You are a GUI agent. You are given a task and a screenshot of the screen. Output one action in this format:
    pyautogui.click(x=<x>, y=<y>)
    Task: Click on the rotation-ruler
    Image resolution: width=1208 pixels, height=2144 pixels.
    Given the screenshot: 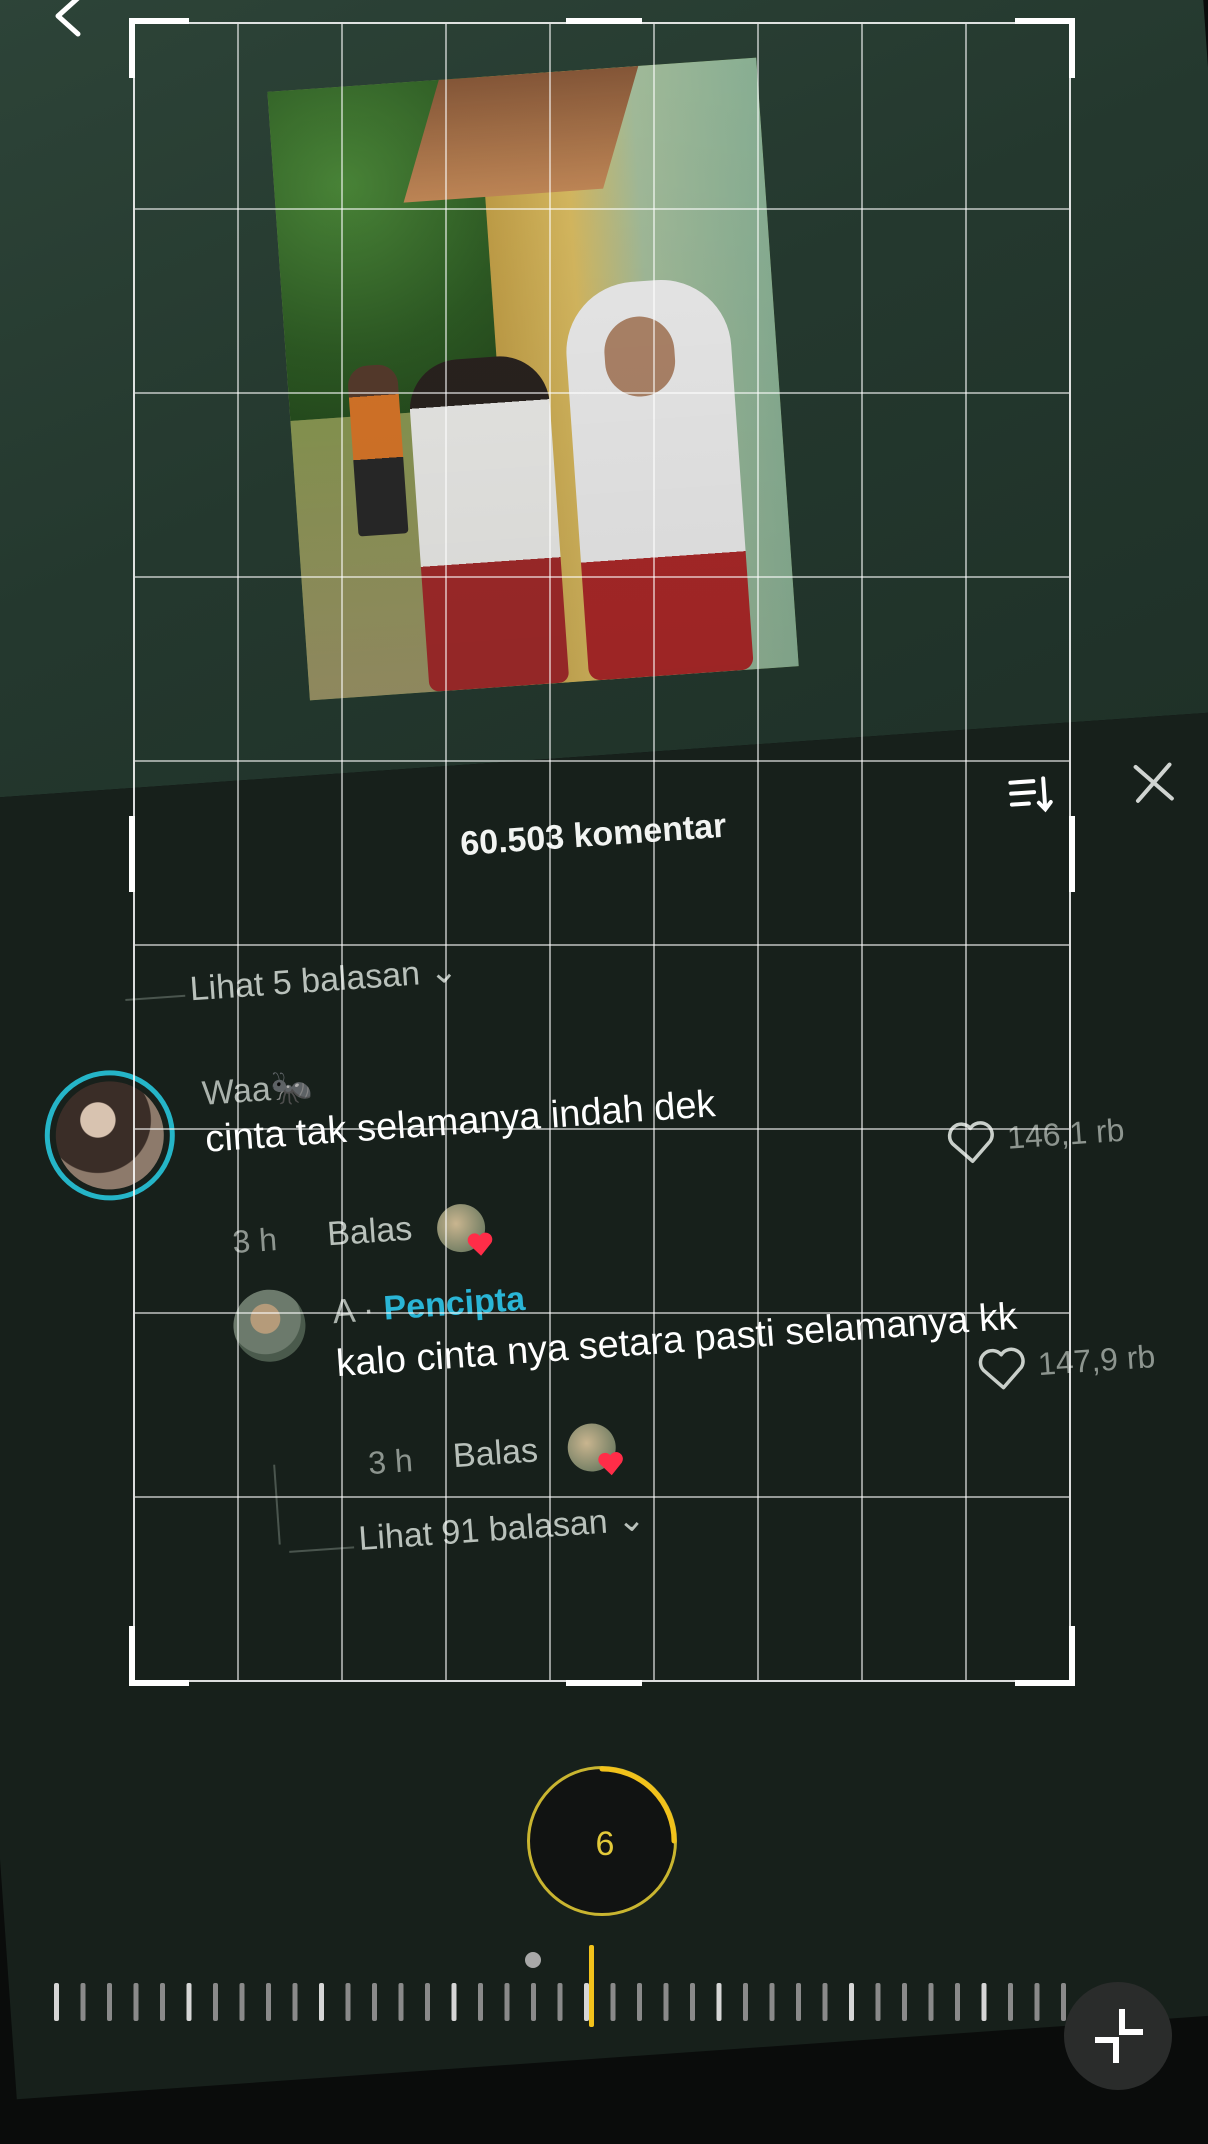 What is the action you would take?
    pyautogui.click(x=560, y=1990)
    